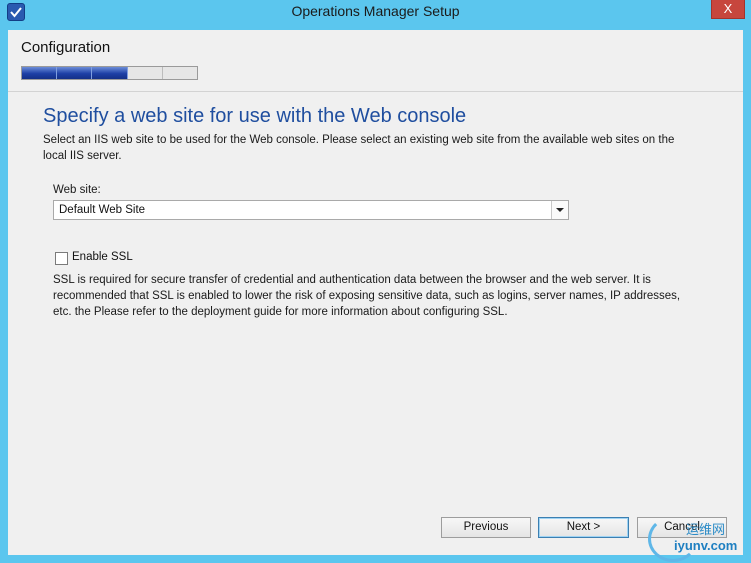 The width and height of the screenshot is (751, 563). I want to click on title-bar: Operations Manager Setup X, so click(375, 12).